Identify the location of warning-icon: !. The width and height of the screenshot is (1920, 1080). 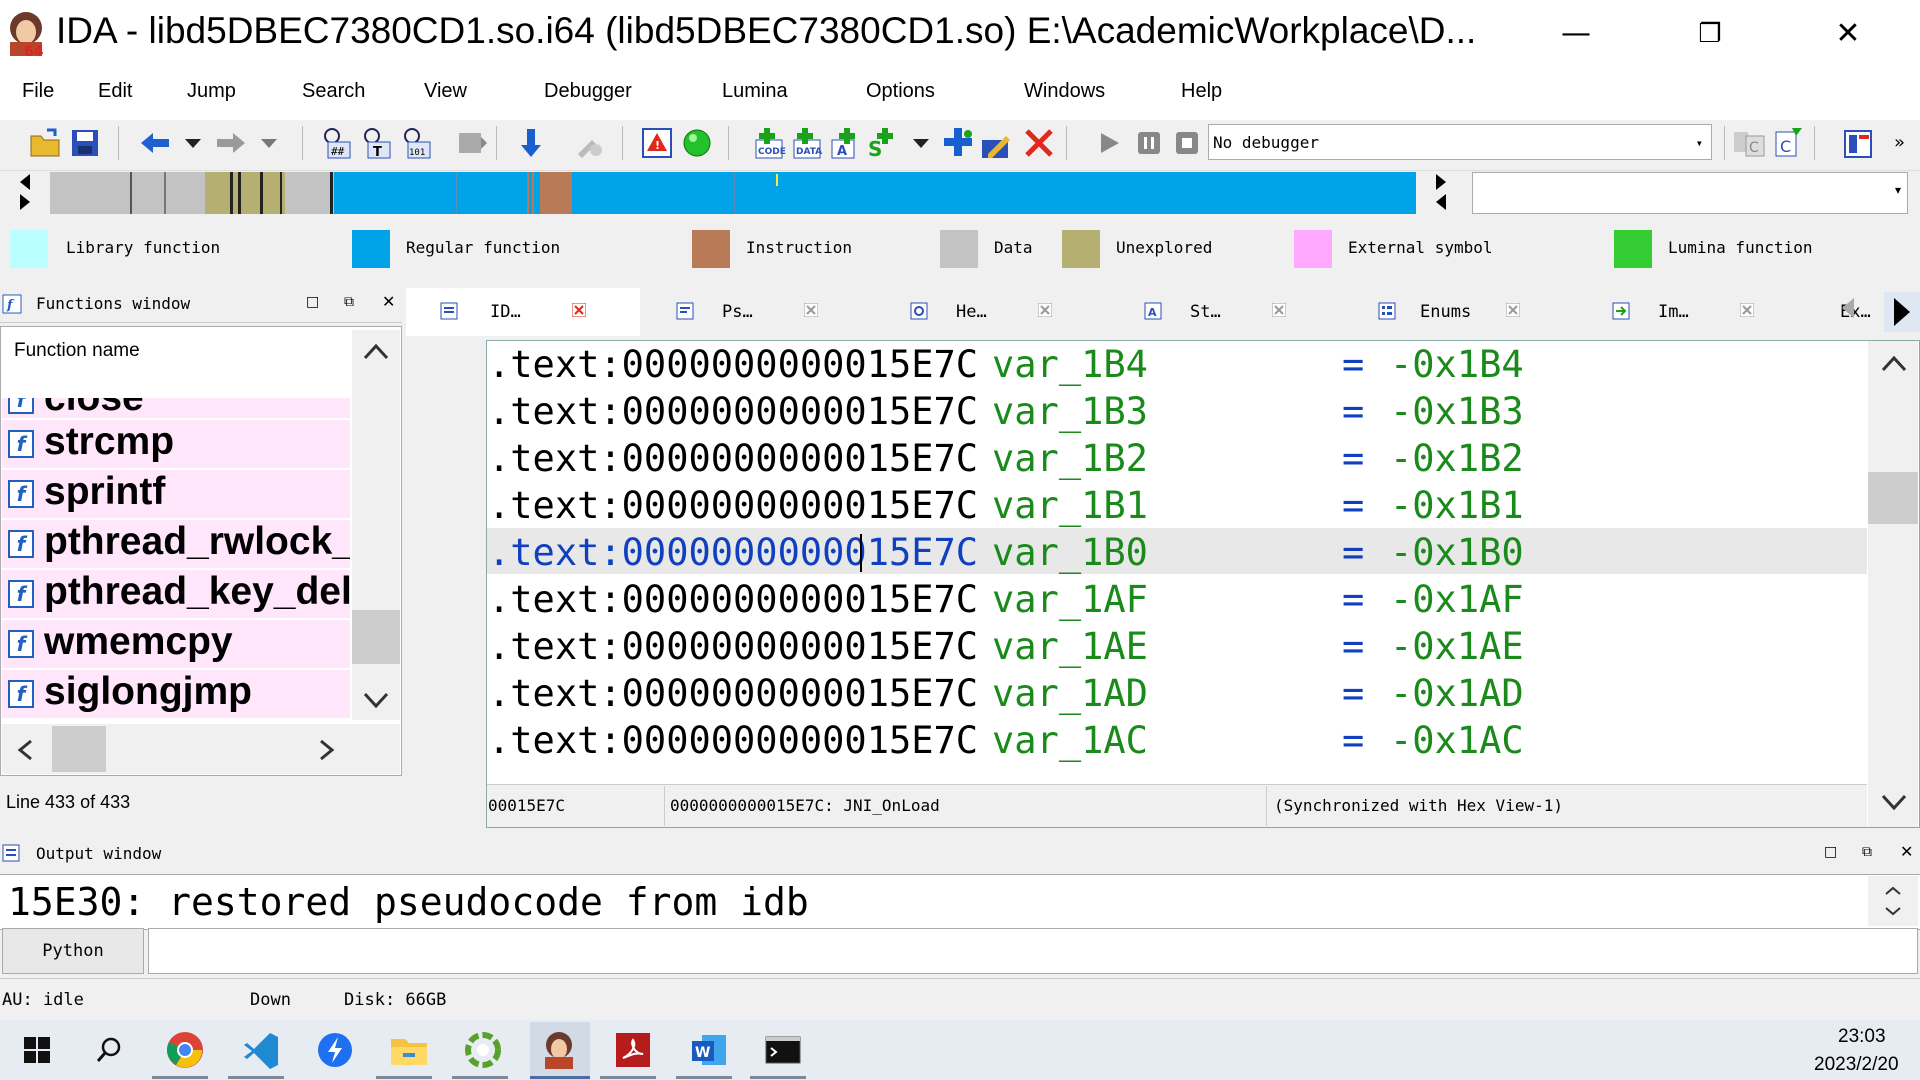
(657, 143).